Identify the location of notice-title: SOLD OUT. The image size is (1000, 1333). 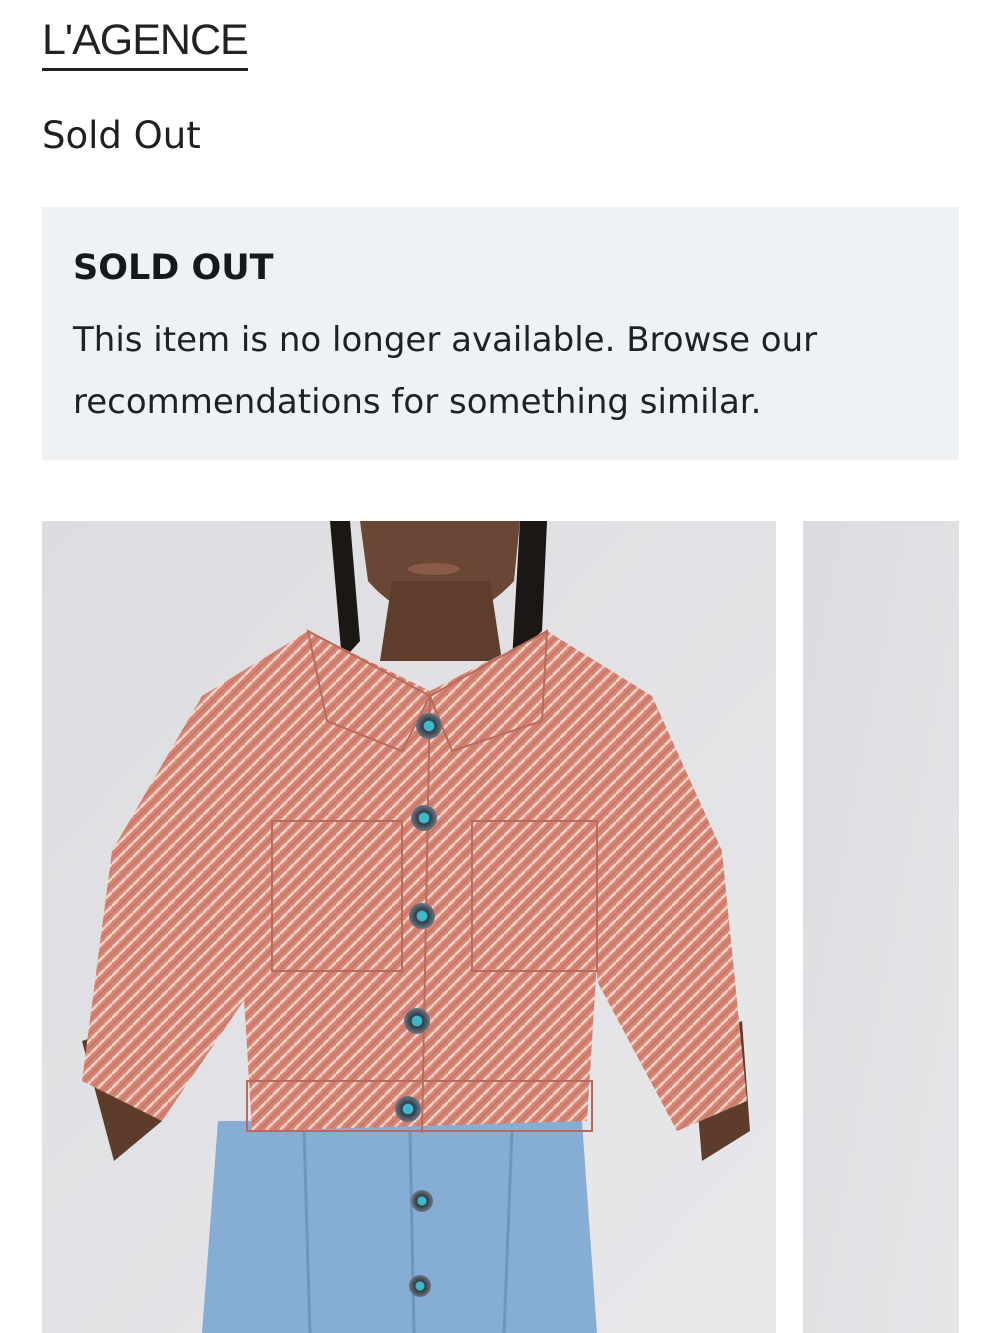
(173, 268).